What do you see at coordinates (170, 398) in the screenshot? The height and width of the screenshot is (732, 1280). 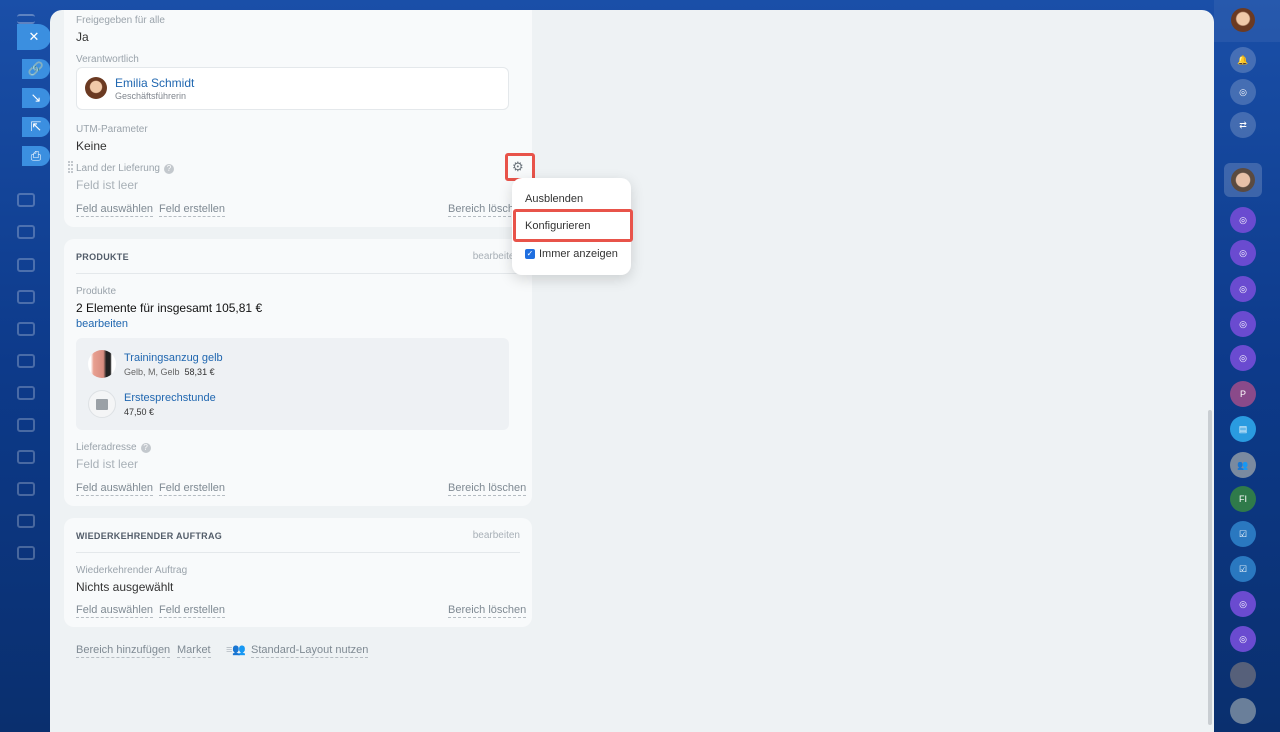 I see `product-name-link: Erstesprechstunde` at bounding box center [170, 398].